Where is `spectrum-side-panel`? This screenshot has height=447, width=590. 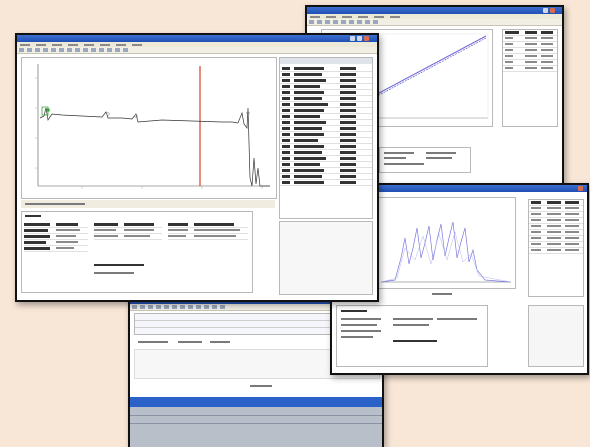
spectrum-side-panel is located at coordinates (556, 336).